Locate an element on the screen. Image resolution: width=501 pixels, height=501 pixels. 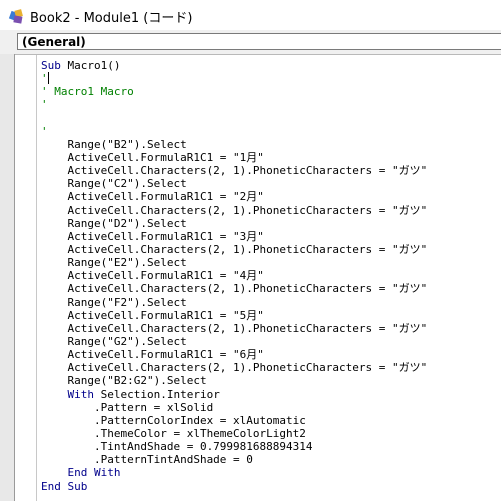
code-keyword: Sub is located at coordinates (51, 65).